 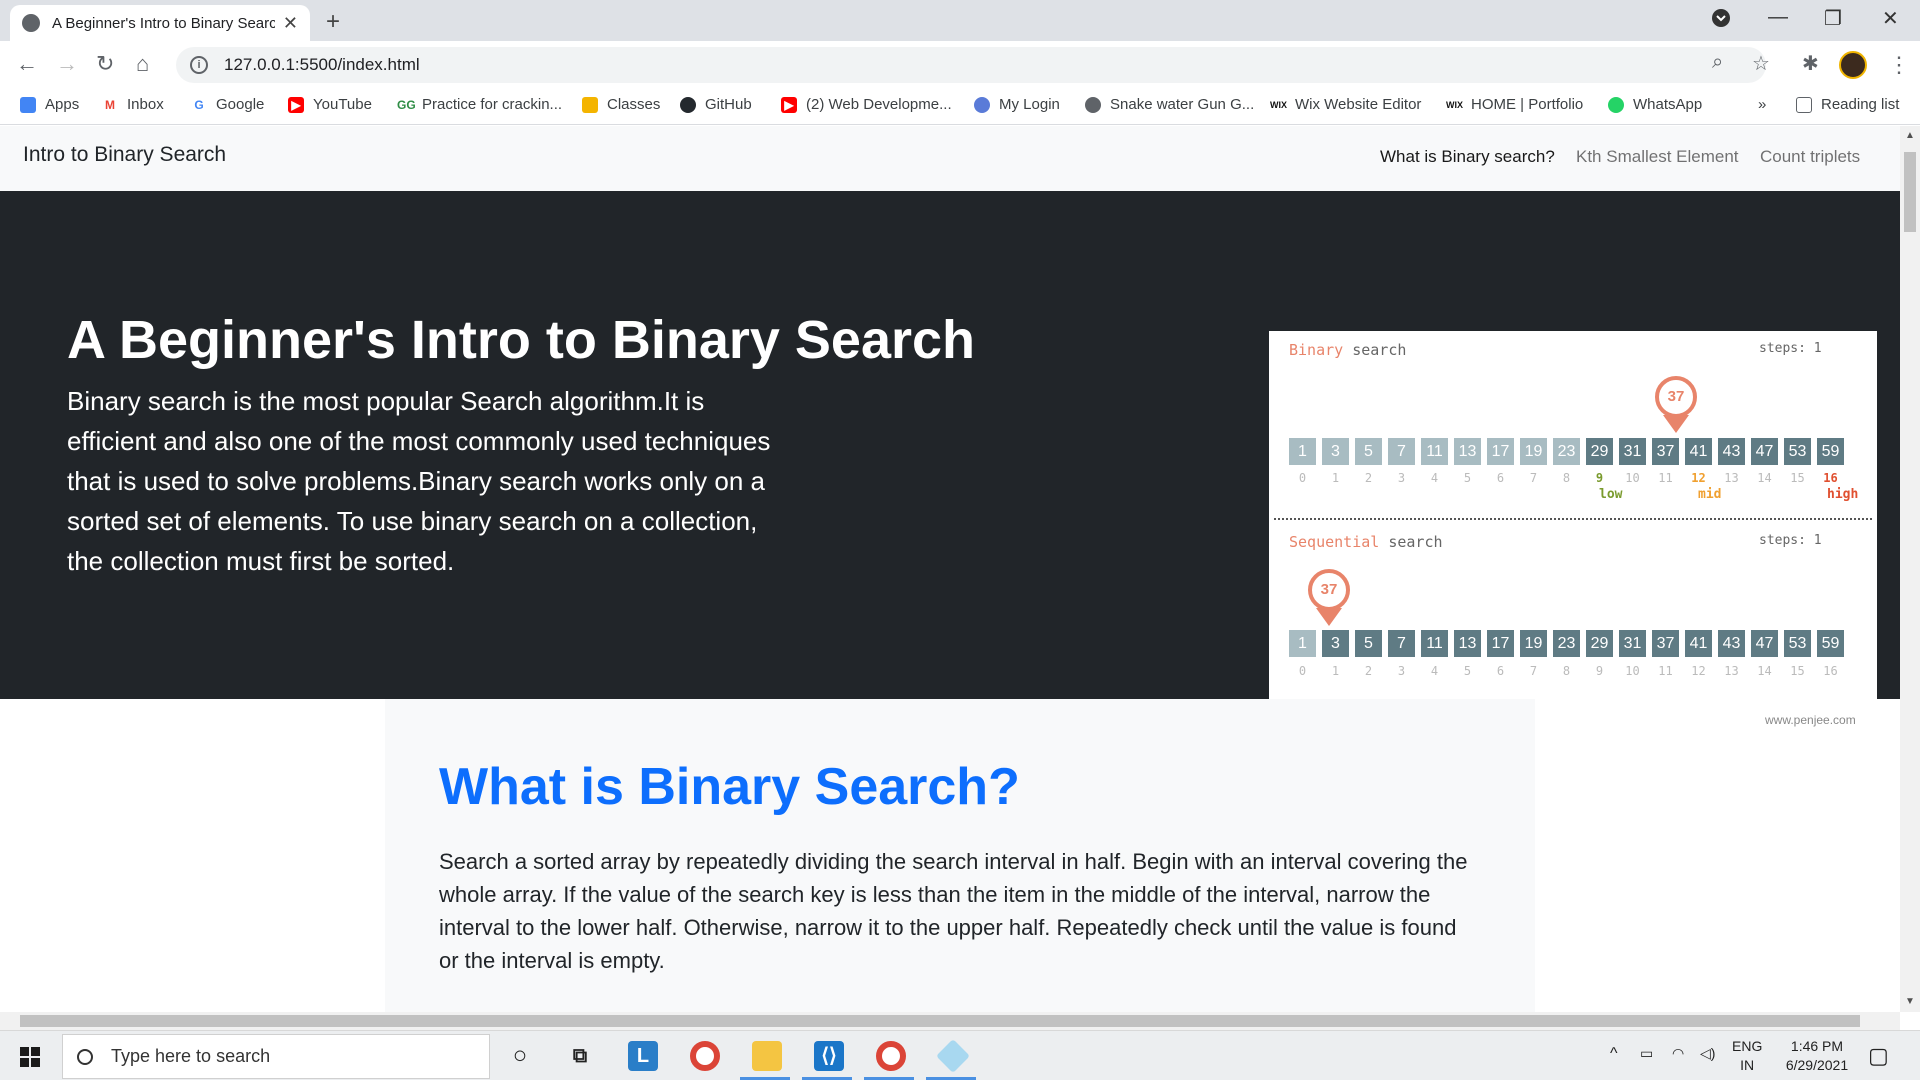 What do you see at coordinates (1345, 104) in the screenshot?
I see `bookmark-wix-editor: WIX Wix Website Editor` at bounding box center [1345, 104].